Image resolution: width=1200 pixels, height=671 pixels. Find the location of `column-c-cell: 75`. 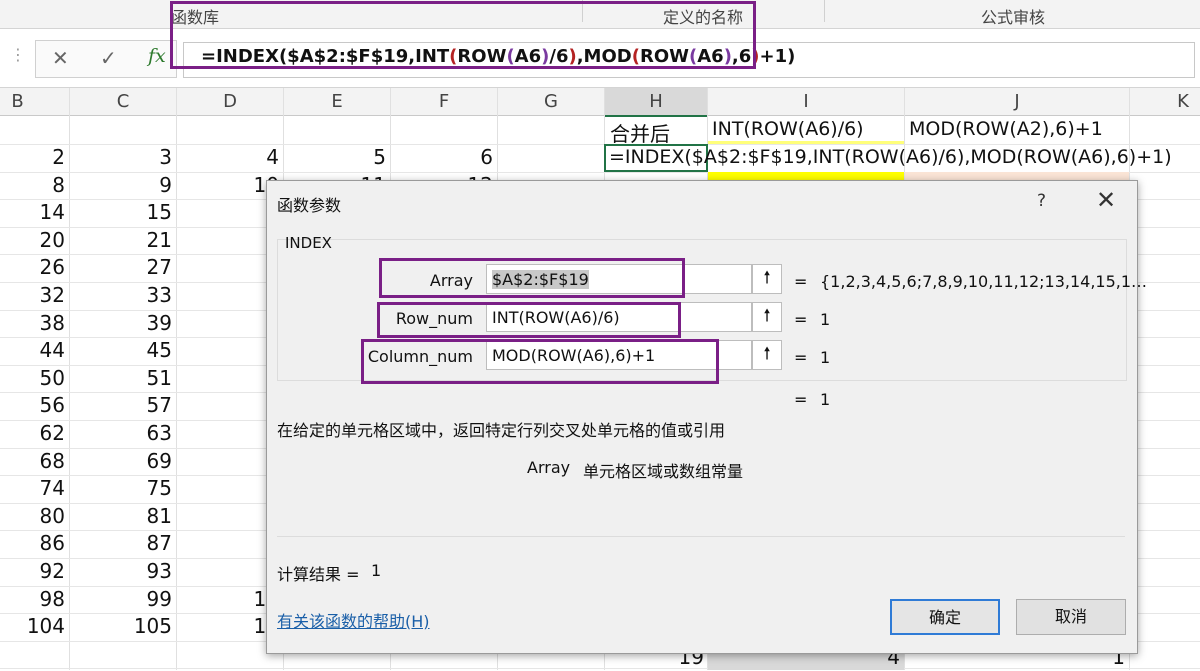

column-c-cell: 75 is located at coordinates (121, 488).